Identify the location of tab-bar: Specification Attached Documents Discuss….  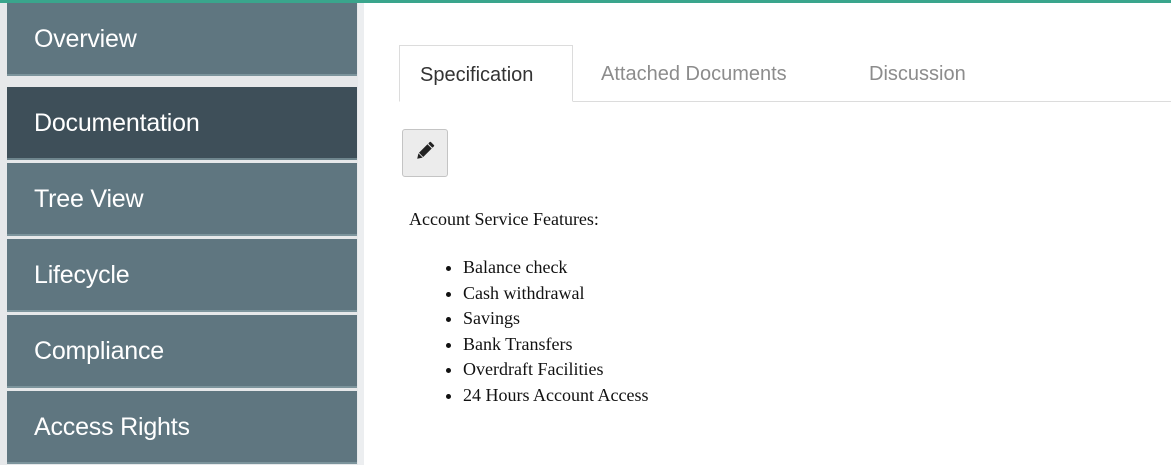
(785, 73).